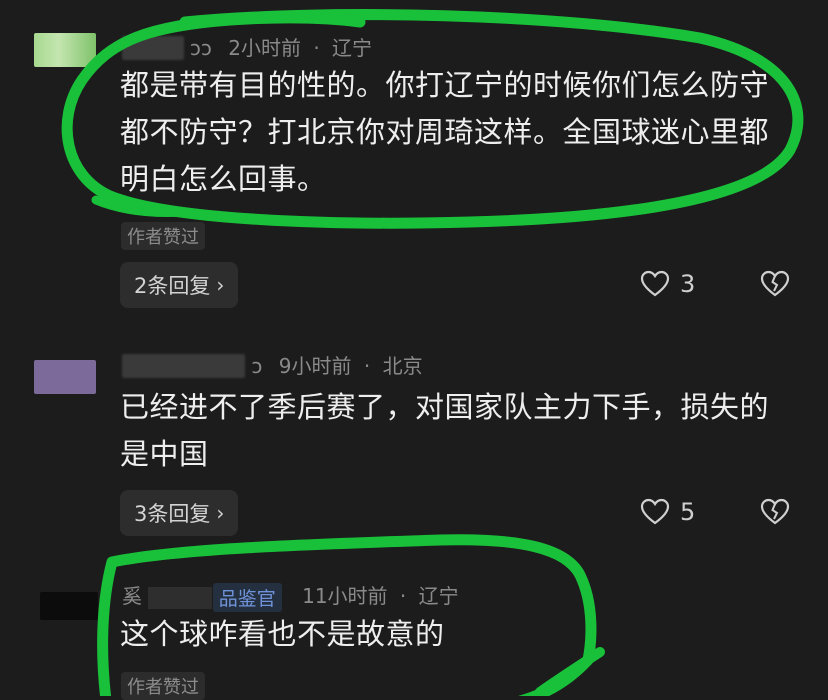  What do you see at coordinates (688, 512) in the screenshot?
I see `like-count: 5` at bounding box center [688, 512].